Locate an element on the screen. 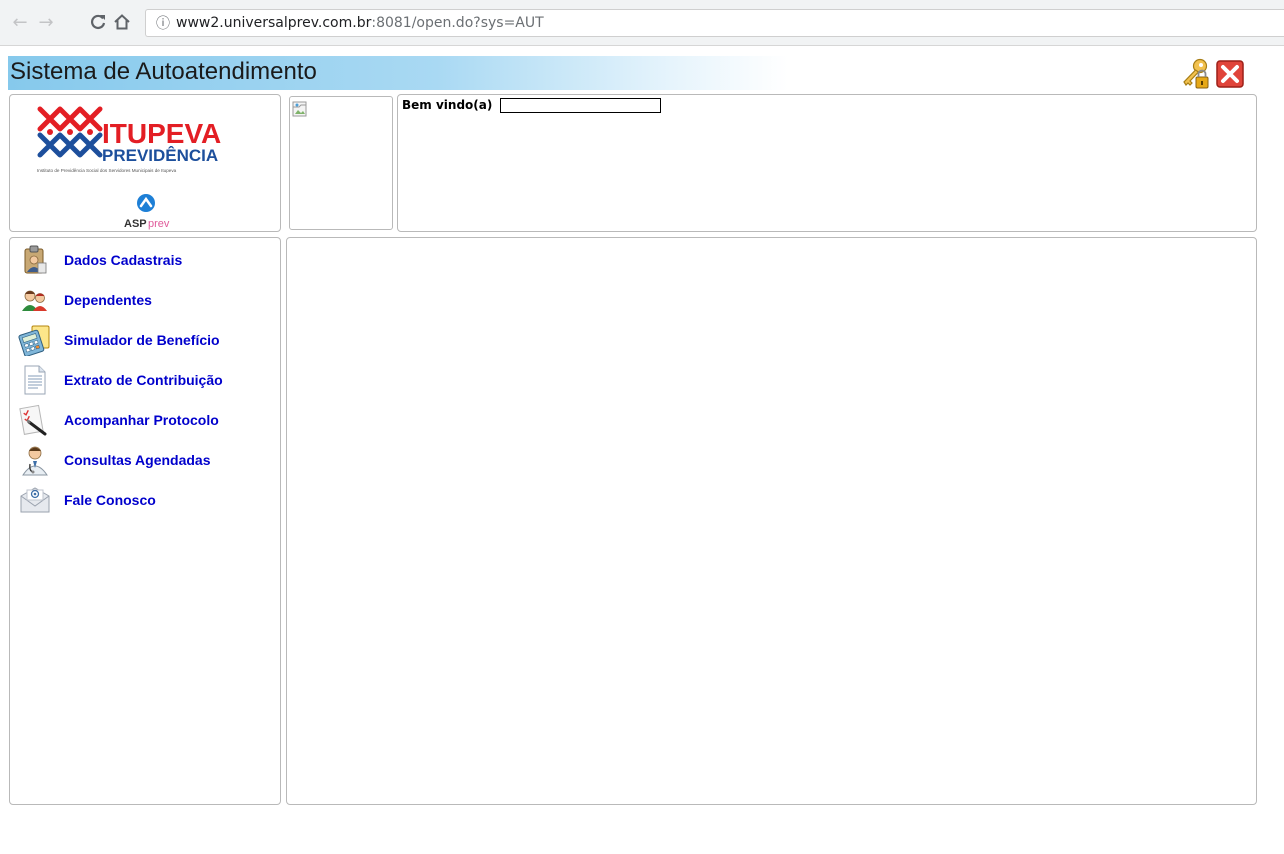  home-button is located at coordinates (122, 22).